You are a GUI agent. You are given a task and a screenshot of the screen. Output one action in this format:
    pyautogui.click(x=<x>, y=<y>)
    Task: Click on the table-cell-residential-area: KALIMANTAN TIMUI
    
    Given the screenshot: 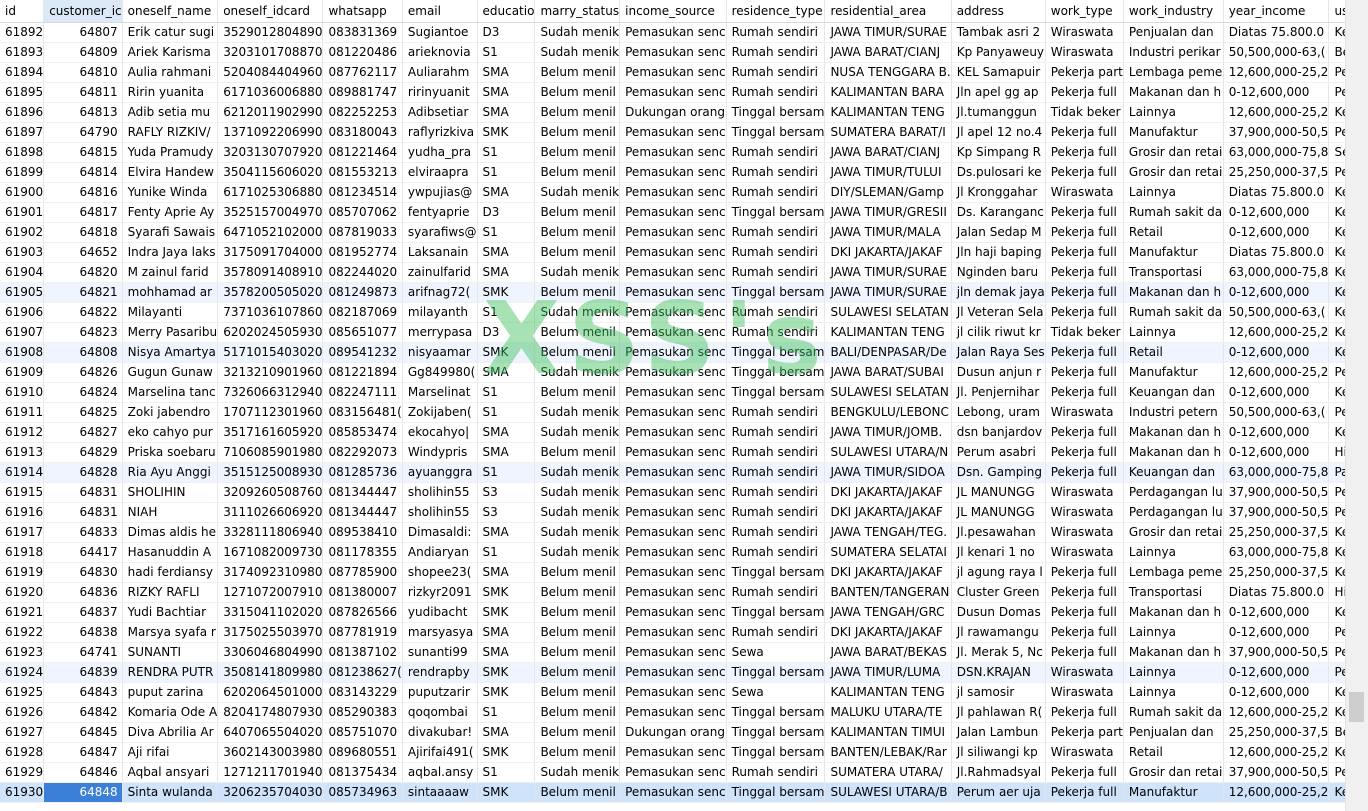 What is the action you would take?
    pyautogui.click(x=888, y=732)
    